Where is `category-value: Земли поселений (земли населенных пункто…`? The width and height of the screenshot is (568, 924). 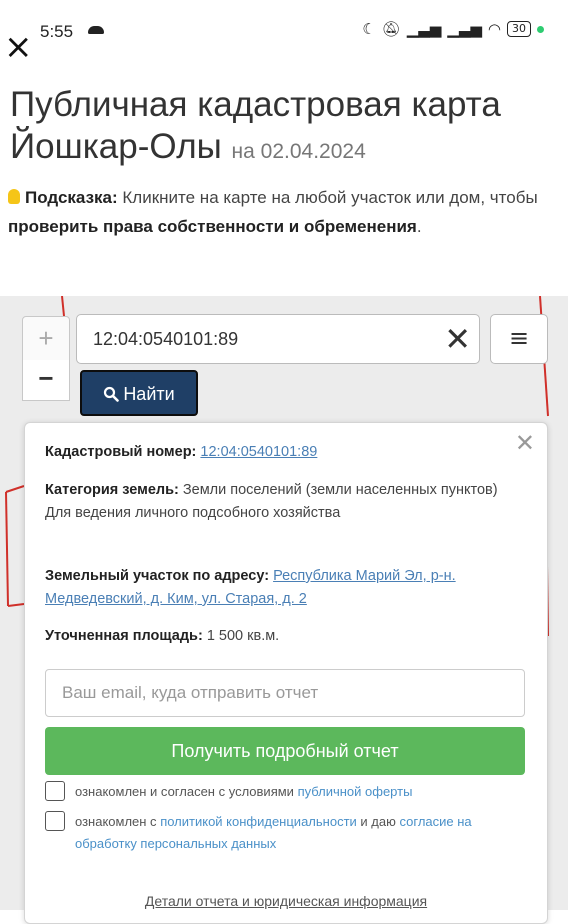
category-value: Земли поселений (земли населенных пункто… is located at coordinates (340, 490).